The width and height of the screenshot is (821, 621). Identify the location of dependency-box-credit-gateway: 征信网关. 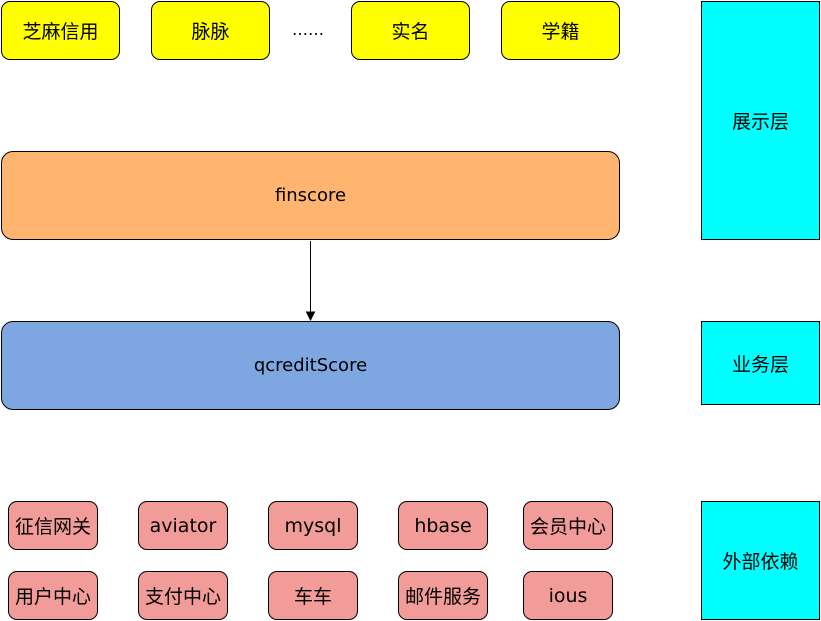
(53, 525).